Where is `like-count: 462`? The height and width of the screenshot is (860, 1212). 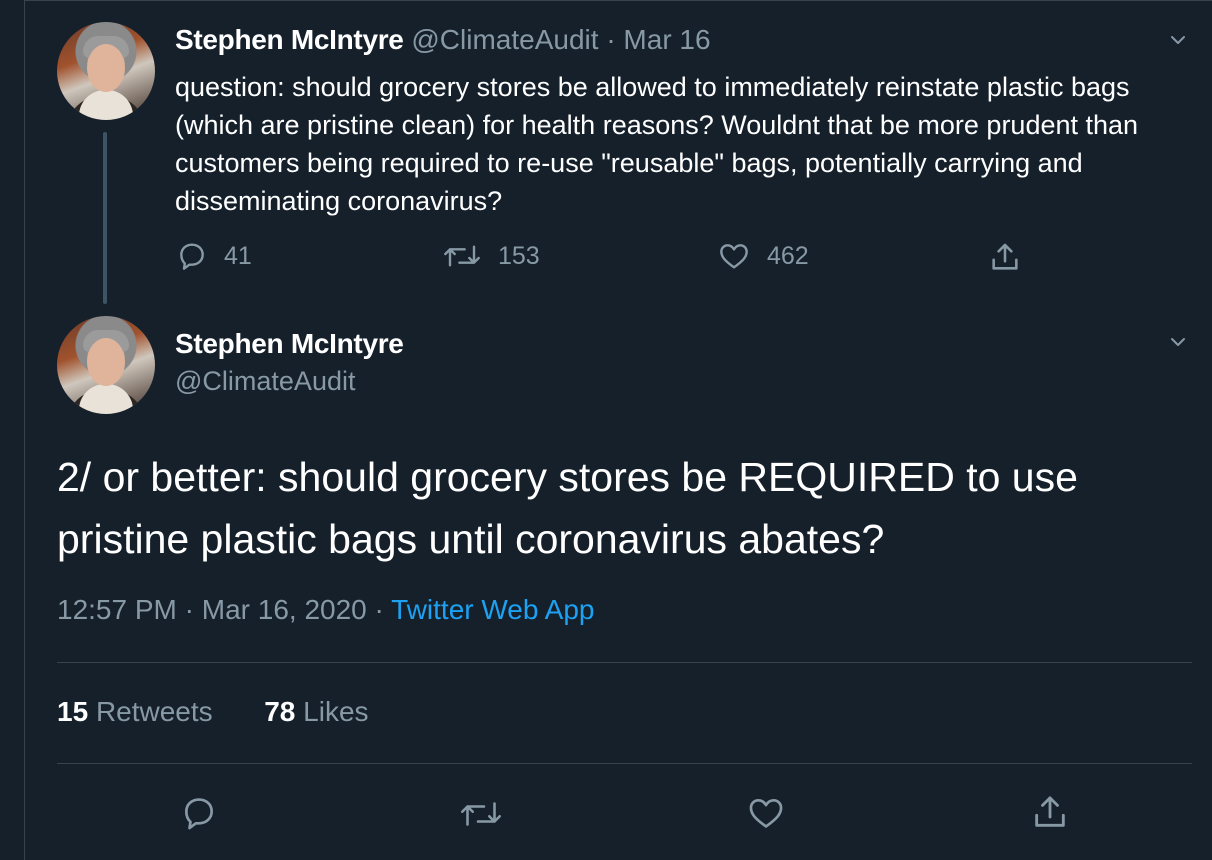
like-count: 462 is located at coordinates (788, 255).